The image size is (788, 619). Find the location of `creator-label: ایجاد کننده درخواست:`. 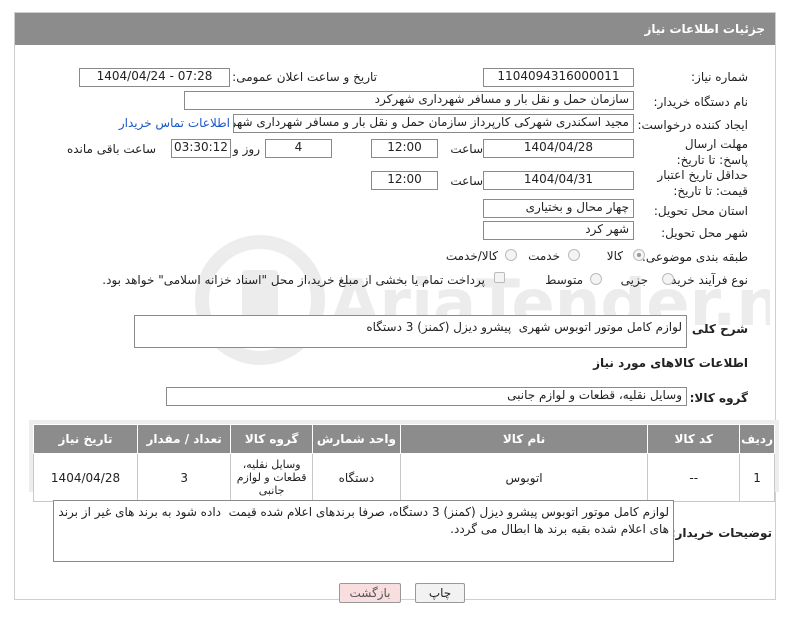

creator-label: ایجاد کننده درخواست: is located at coordinates (692, 125).